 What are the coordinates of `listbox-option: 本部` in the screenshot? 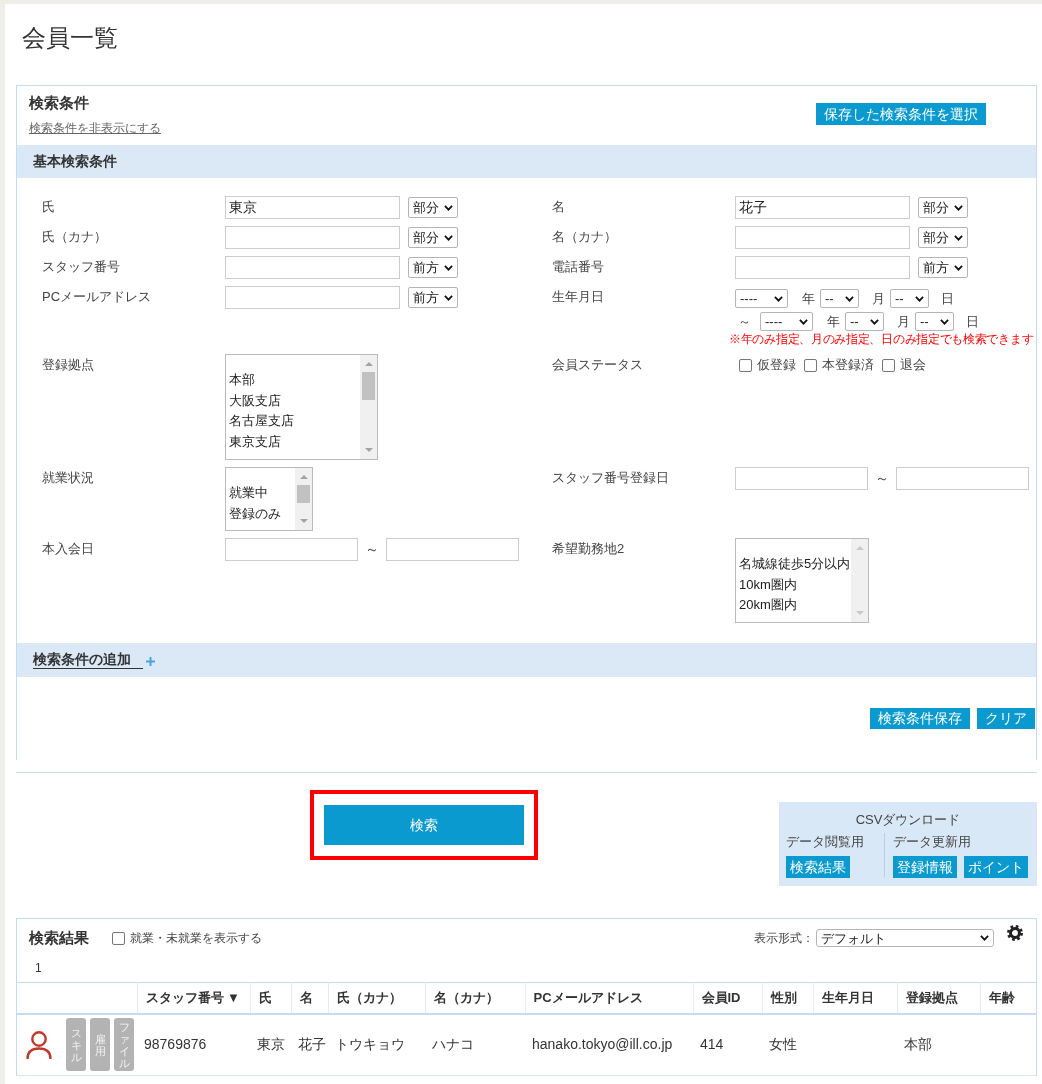 It's located at (242, 380).